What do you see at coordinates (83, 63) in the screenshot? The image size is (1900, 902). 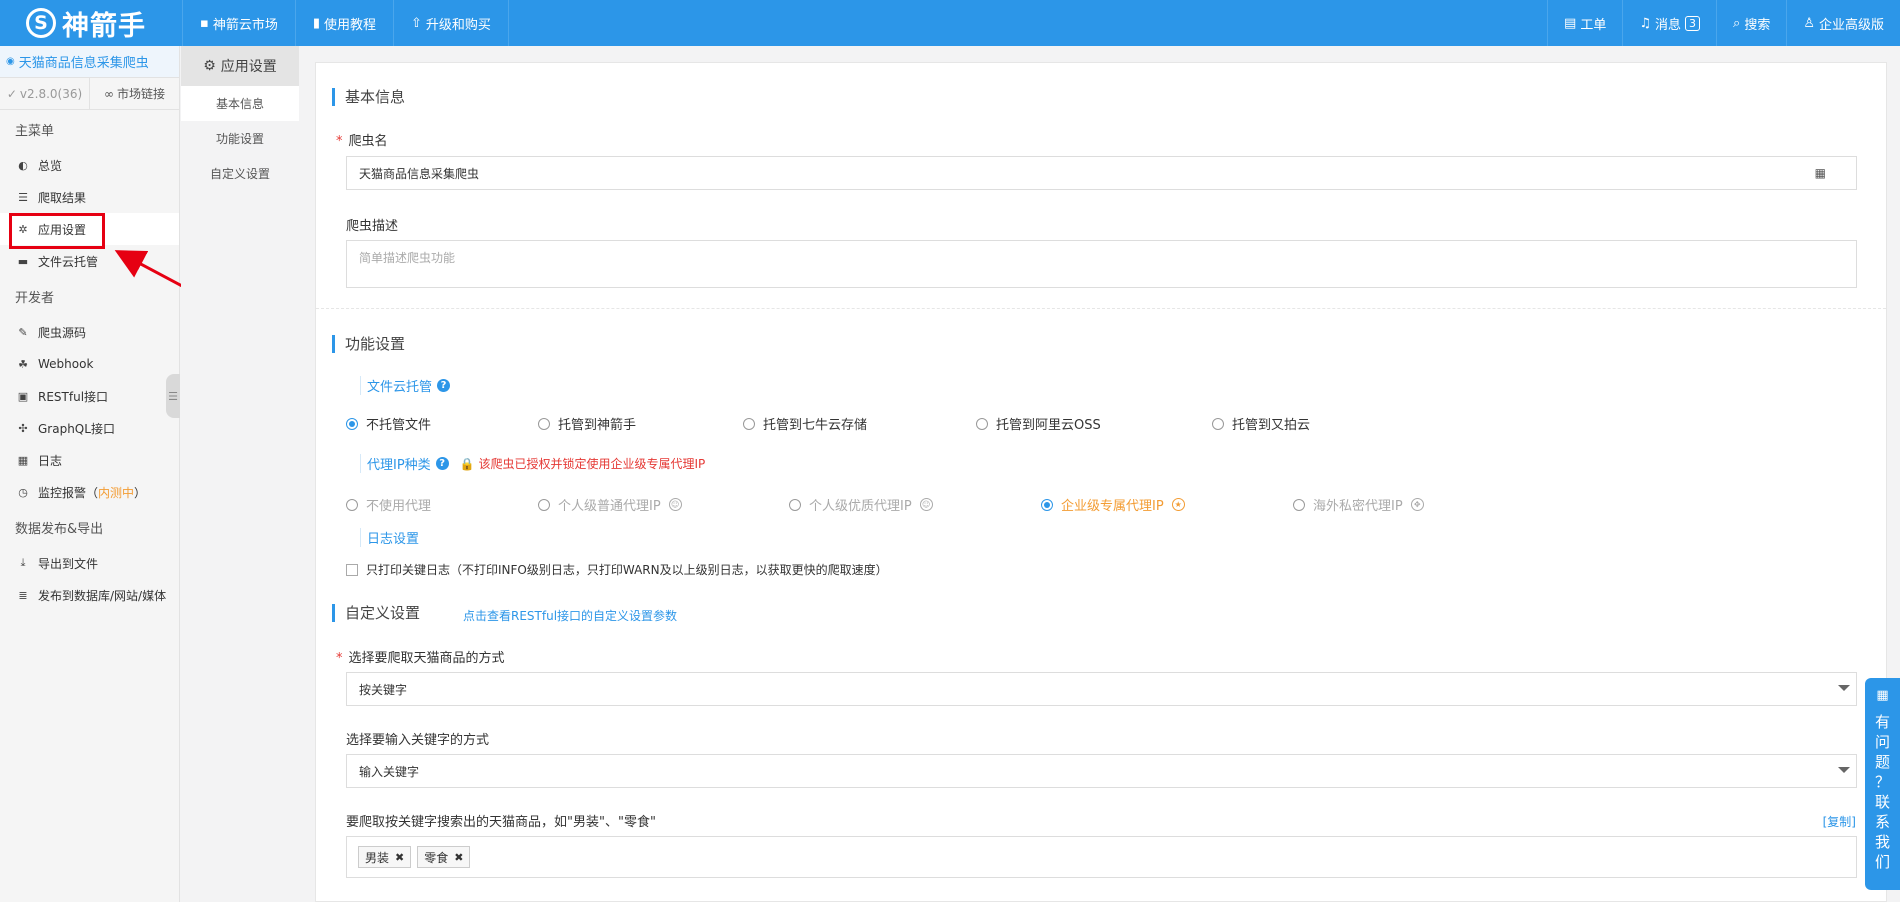 I see `app-title-text: 天猫商品信息采集爬虫` at bounding box center [83, 63].